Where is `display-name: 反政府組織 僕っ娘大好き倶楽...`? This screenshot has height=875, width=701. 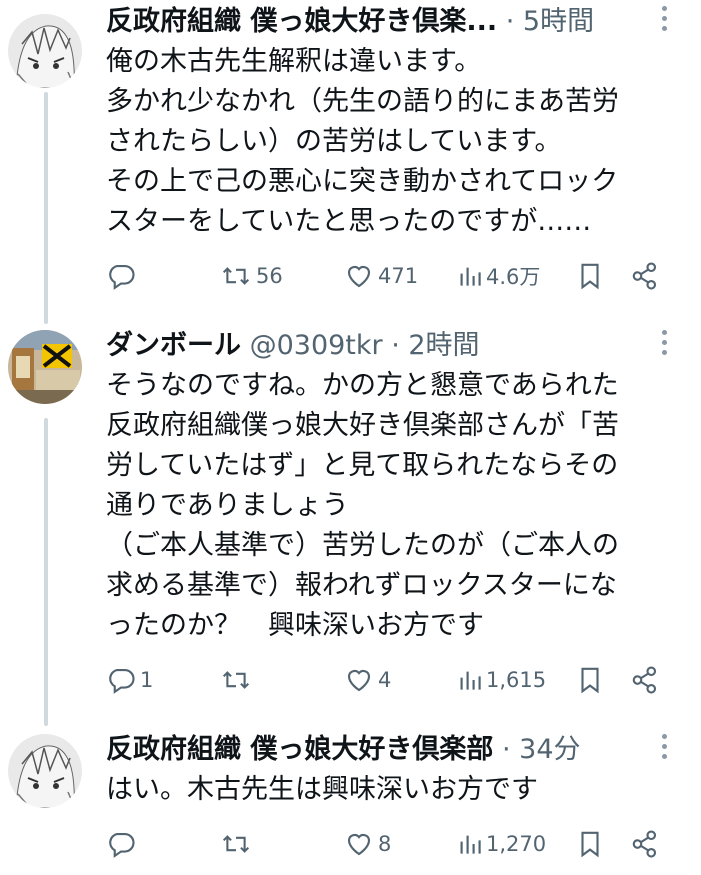
display-name: 反政府組織 僕っ娘大好き倶楽... is located at coordinates (301, 21).